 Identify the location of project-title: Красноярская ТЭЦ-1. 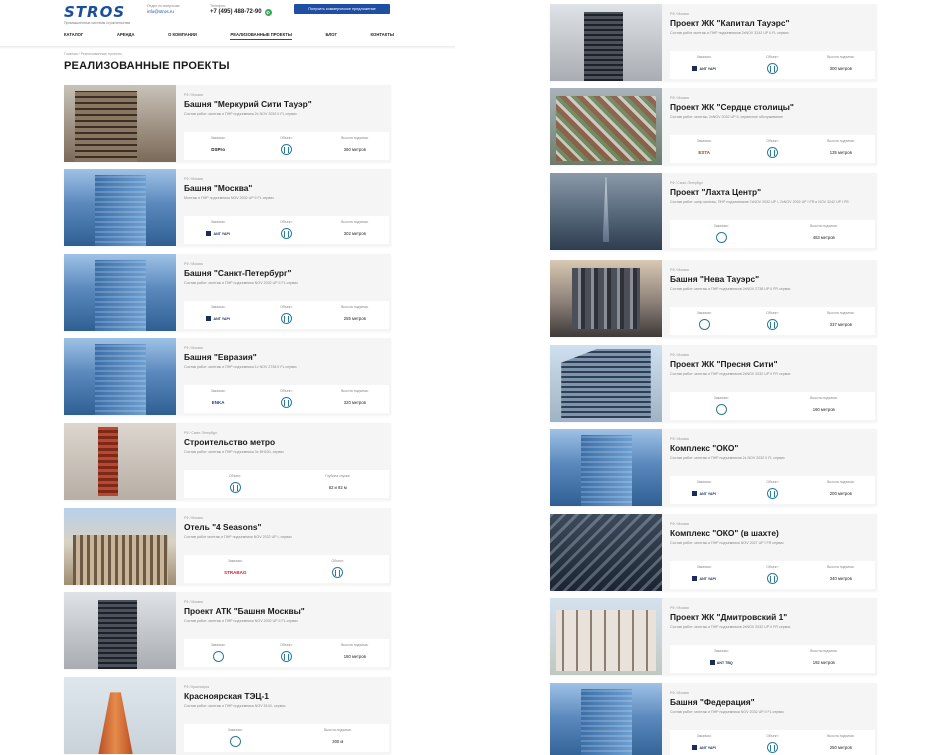
(226, 696).